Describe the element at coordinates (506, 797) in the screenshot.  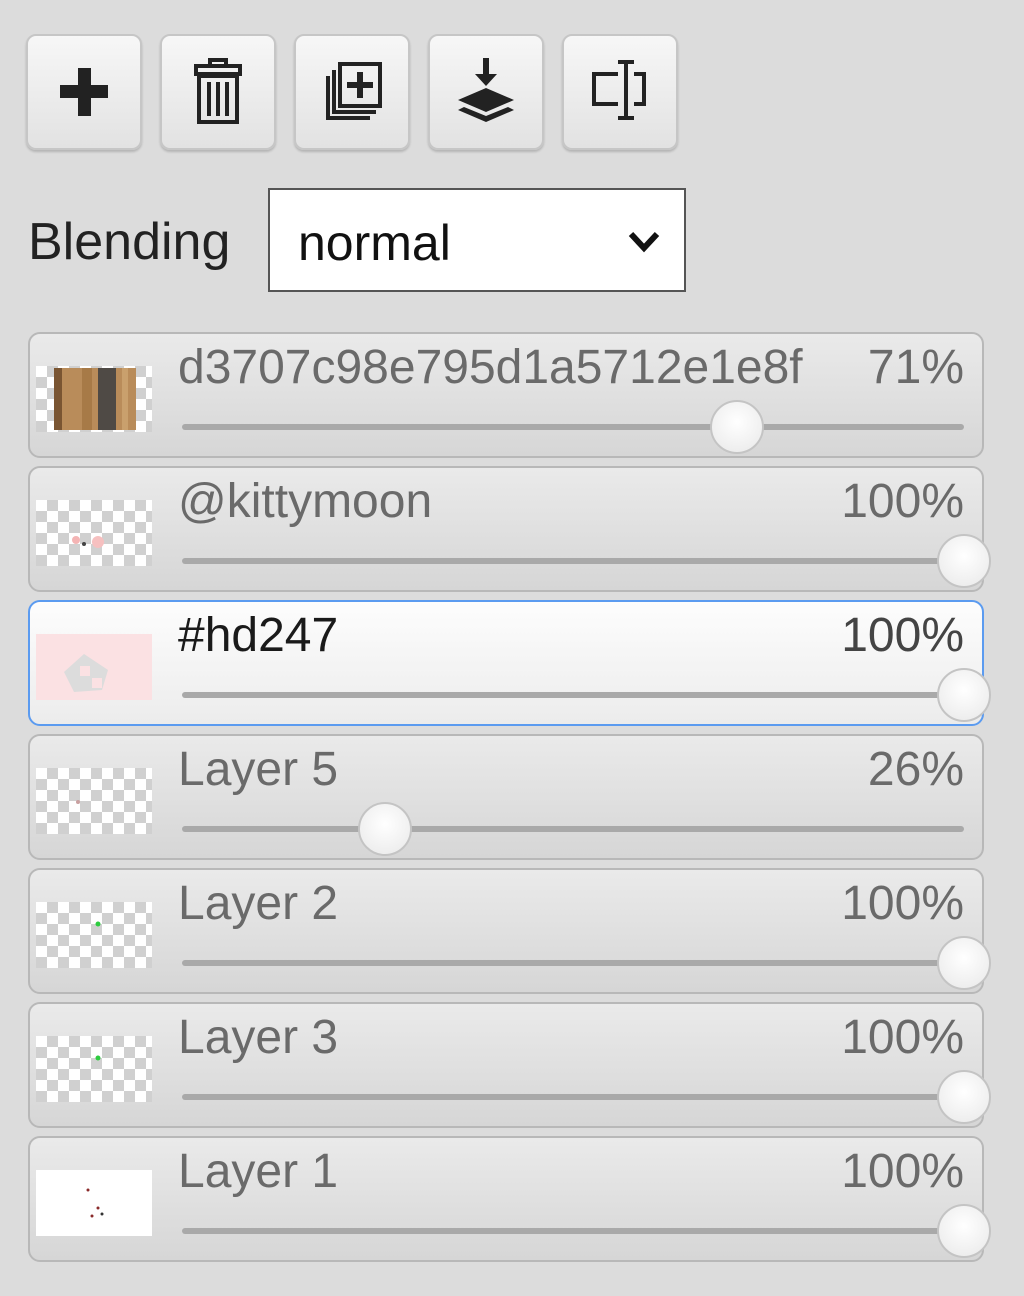
I see `layer-row: Layer 5 26%` at that location.